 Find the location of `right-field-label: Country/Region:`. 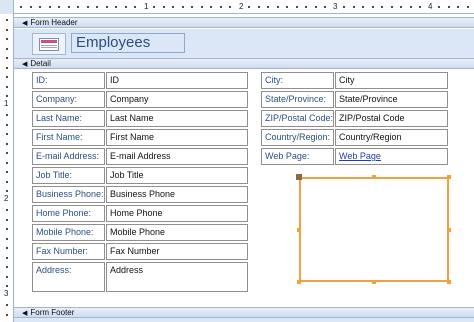

right-field-label: Country/Region: is located at coordinates (297, 137).